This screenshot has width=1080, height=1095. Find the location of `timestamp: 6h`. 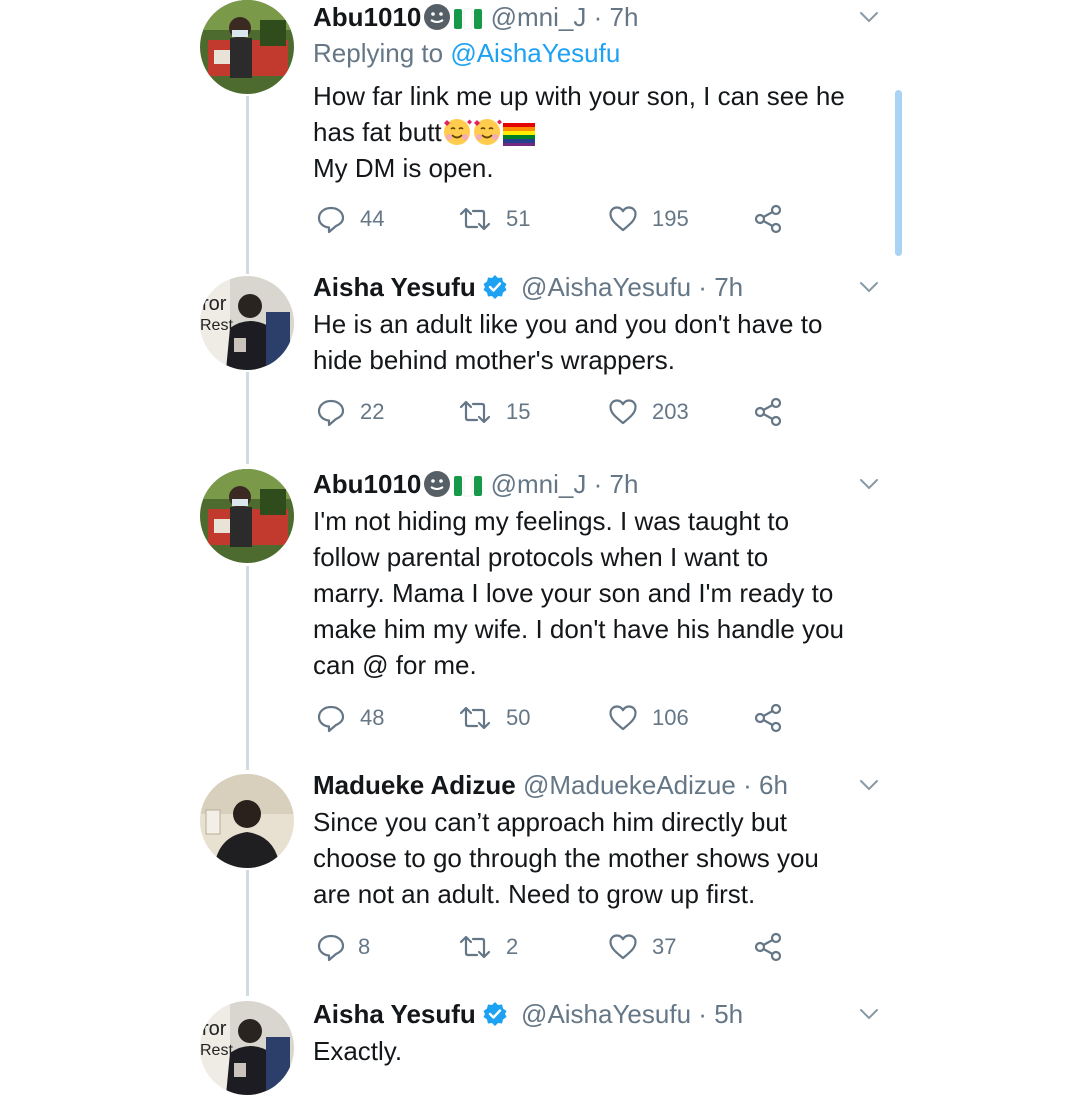

timestamp: 6h is located at coordinates (773, 785).